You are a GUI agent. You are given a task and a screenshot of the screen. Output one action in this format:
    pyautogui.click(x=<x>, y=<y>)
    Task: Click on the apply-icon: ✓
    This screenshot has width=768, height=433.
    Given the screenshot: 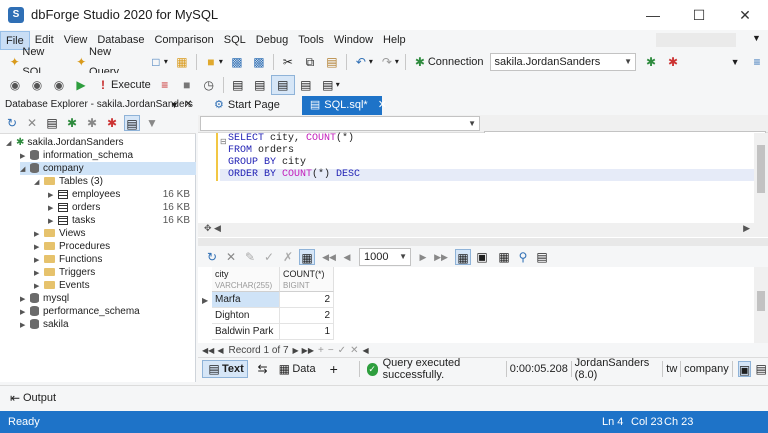 What is the action you would take?
    pyautogui.click(x=269, y=257)
    